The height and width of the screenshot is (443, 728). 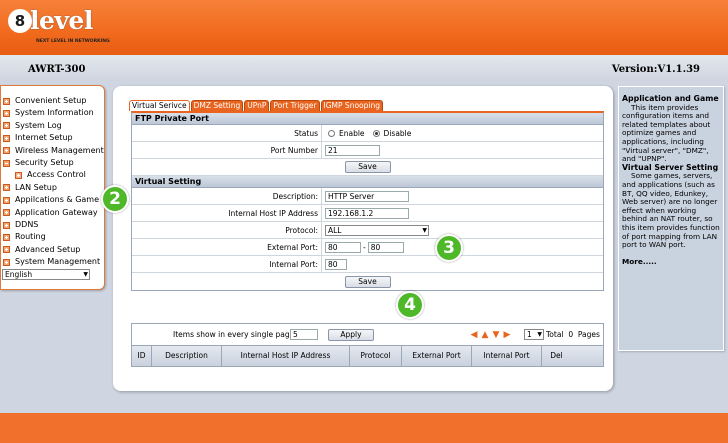 What do you see at coordinates (367, 213) in the screenshot?
I see `ip-input: 192.168.1.2` at bounding box center [367, 213].